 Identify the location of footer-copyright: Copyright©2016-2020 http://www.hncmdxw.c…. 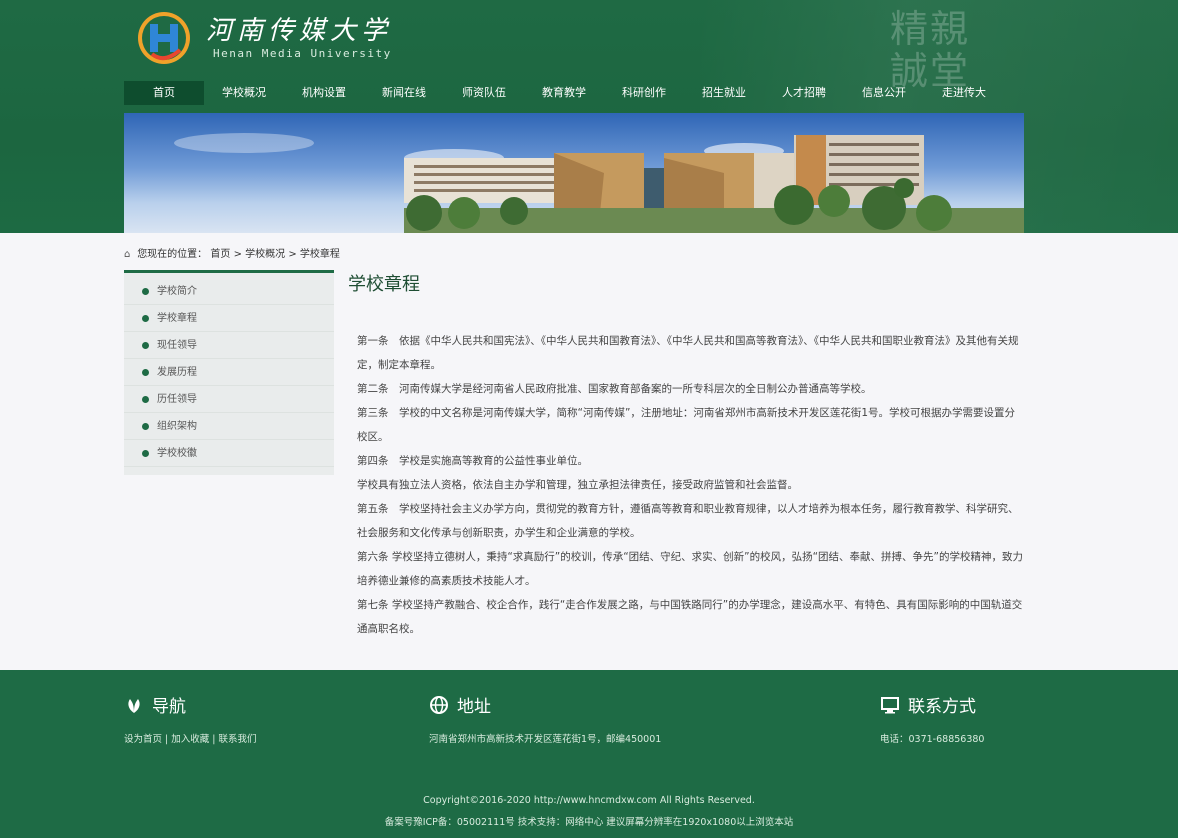
(589, 800).